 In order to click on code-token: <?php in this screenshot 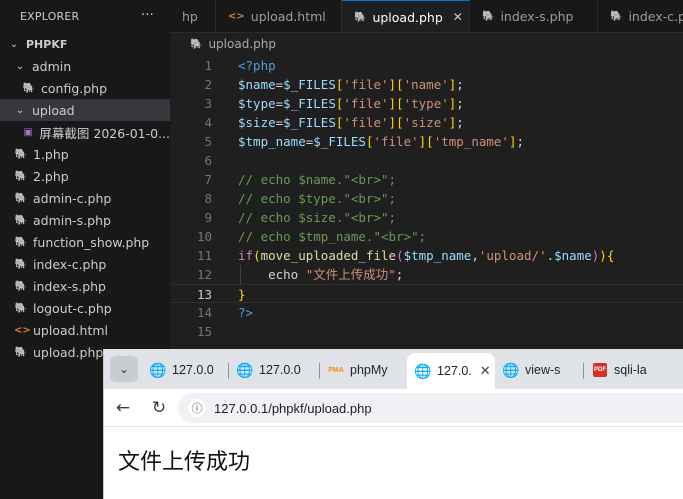, I will do `click(257, 65)`.